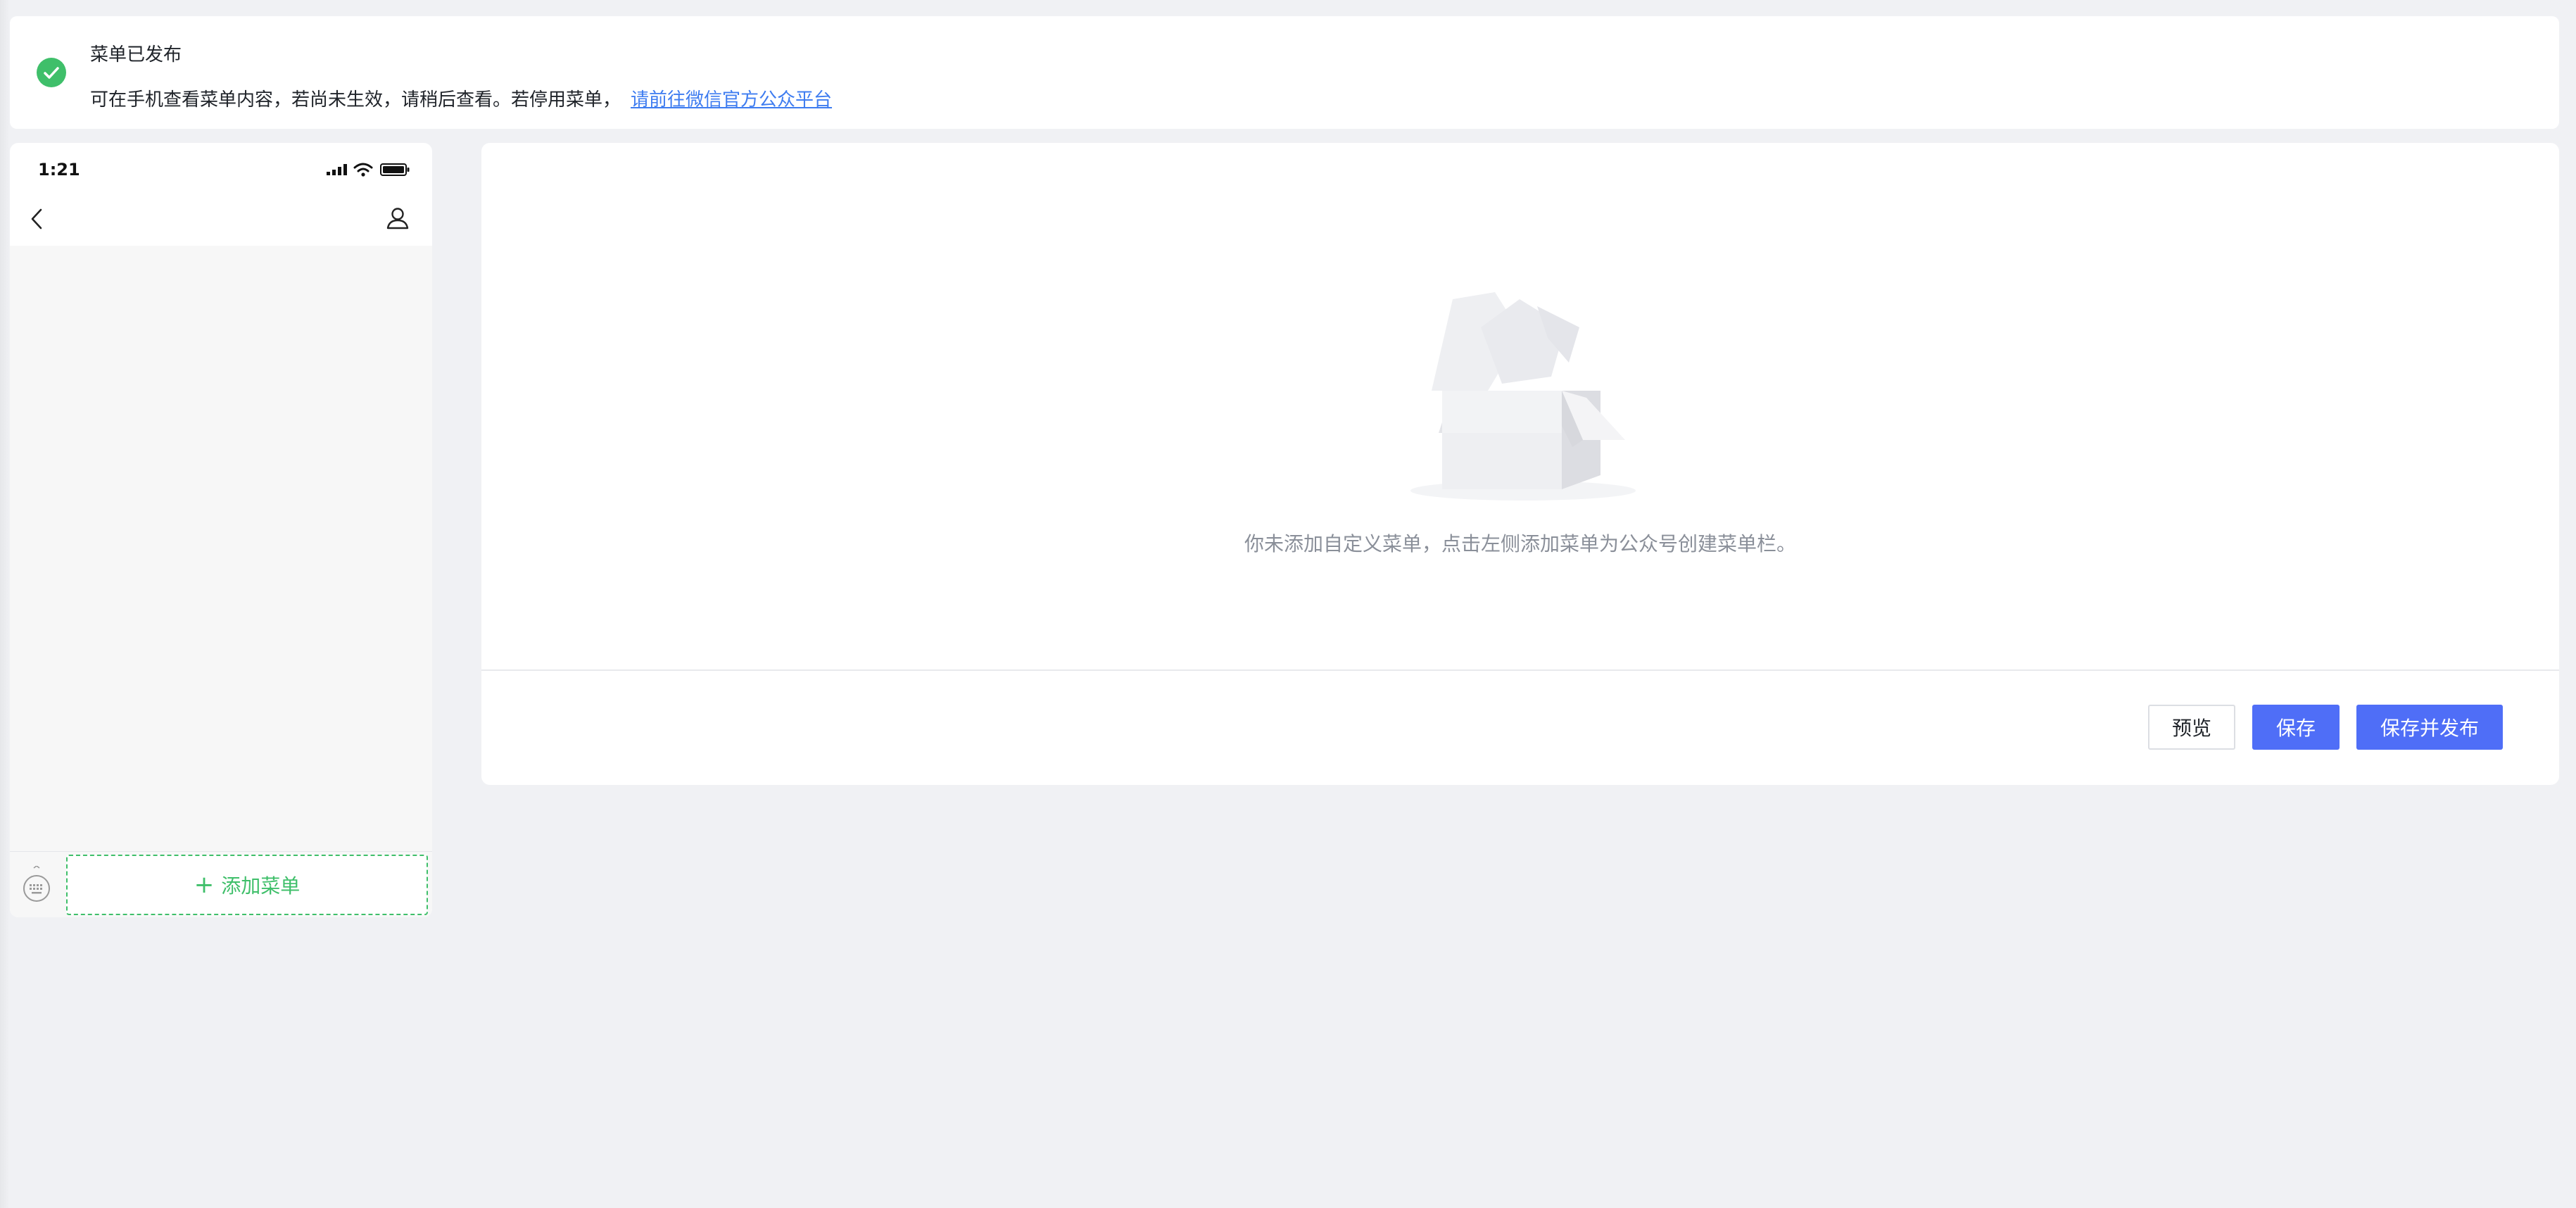 This screenshot has height=1208, width=2576. I want to click on back-chevron-icon, so click(37, 220).